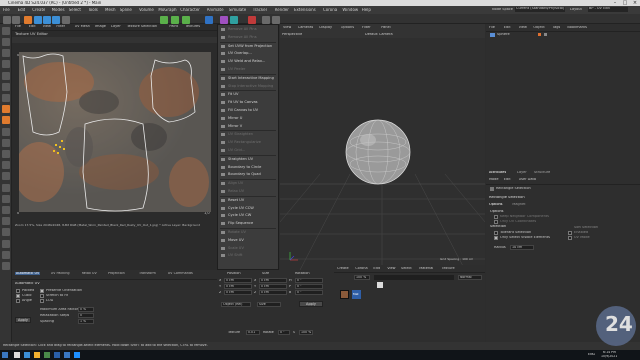 The height and width of the screenshot is (360, 640). What do you see at coordinates (309, 286) in the screenshot?
I see `coord-rotation-field: 0 °` at bounding box center [309, 286].